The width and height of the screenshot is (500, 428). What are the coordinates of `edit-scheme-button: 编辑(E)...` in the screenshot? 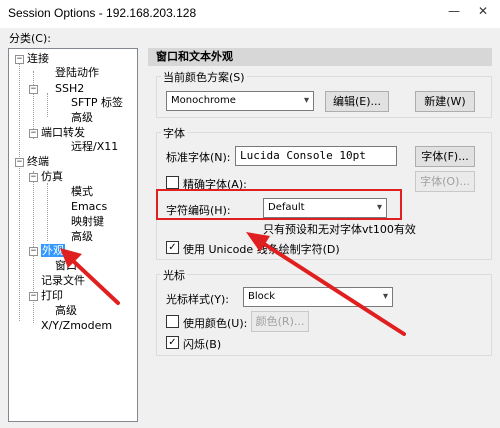 It's located at (357, 101).